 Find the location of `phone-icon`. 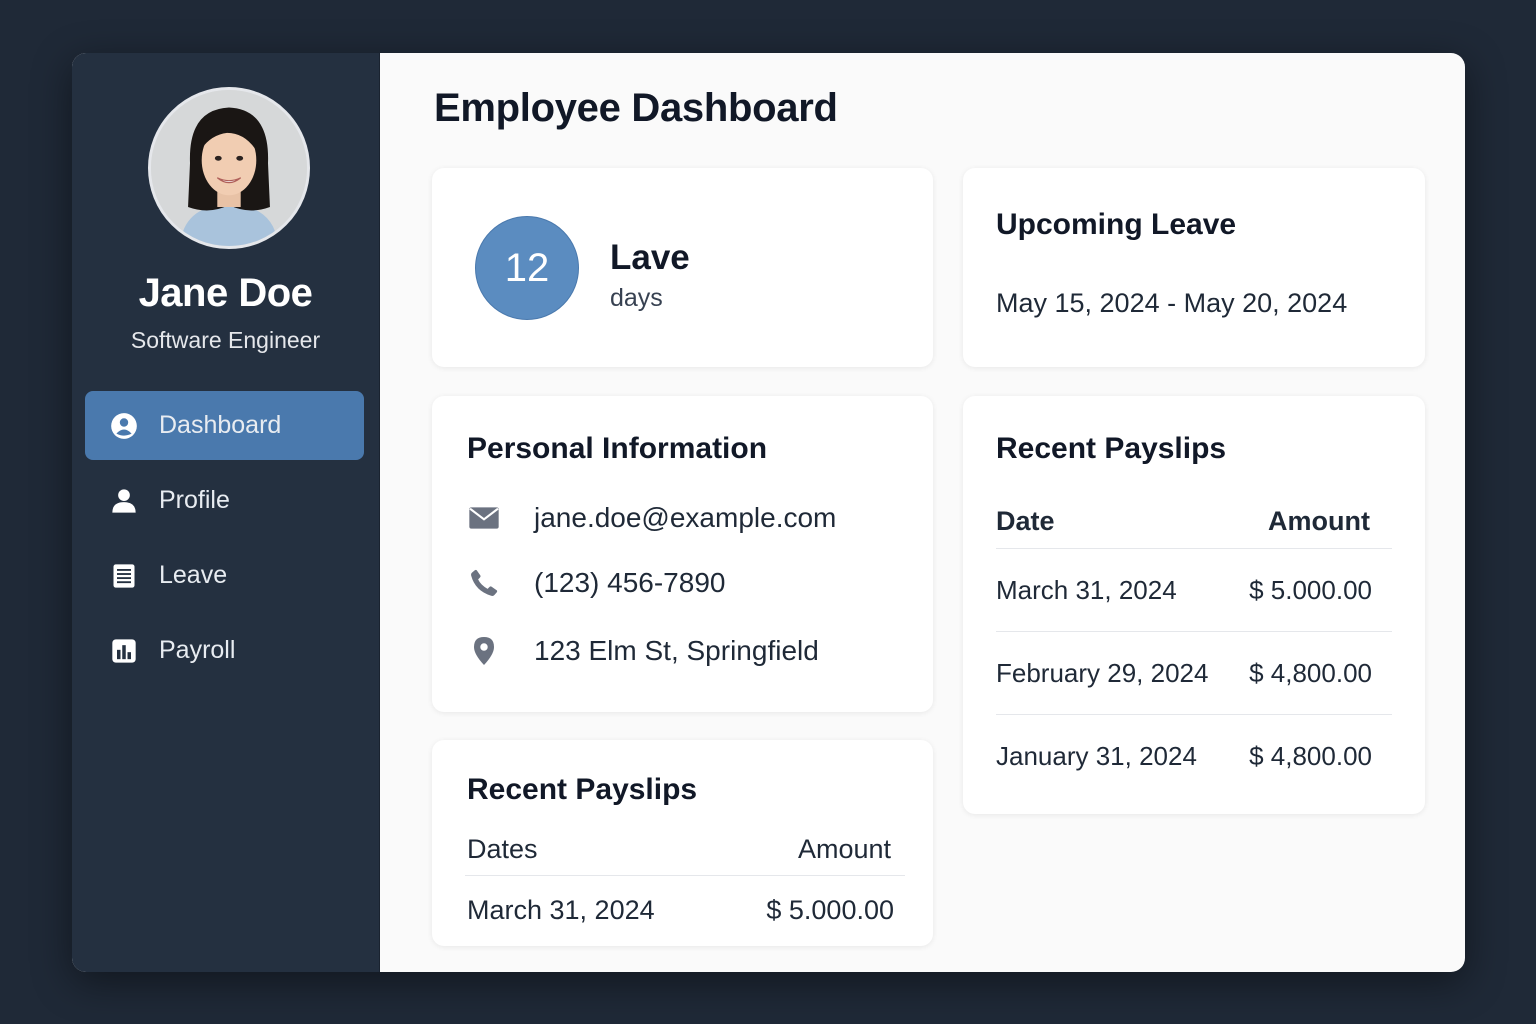

phone-icon is located at coordinates (484, 583).